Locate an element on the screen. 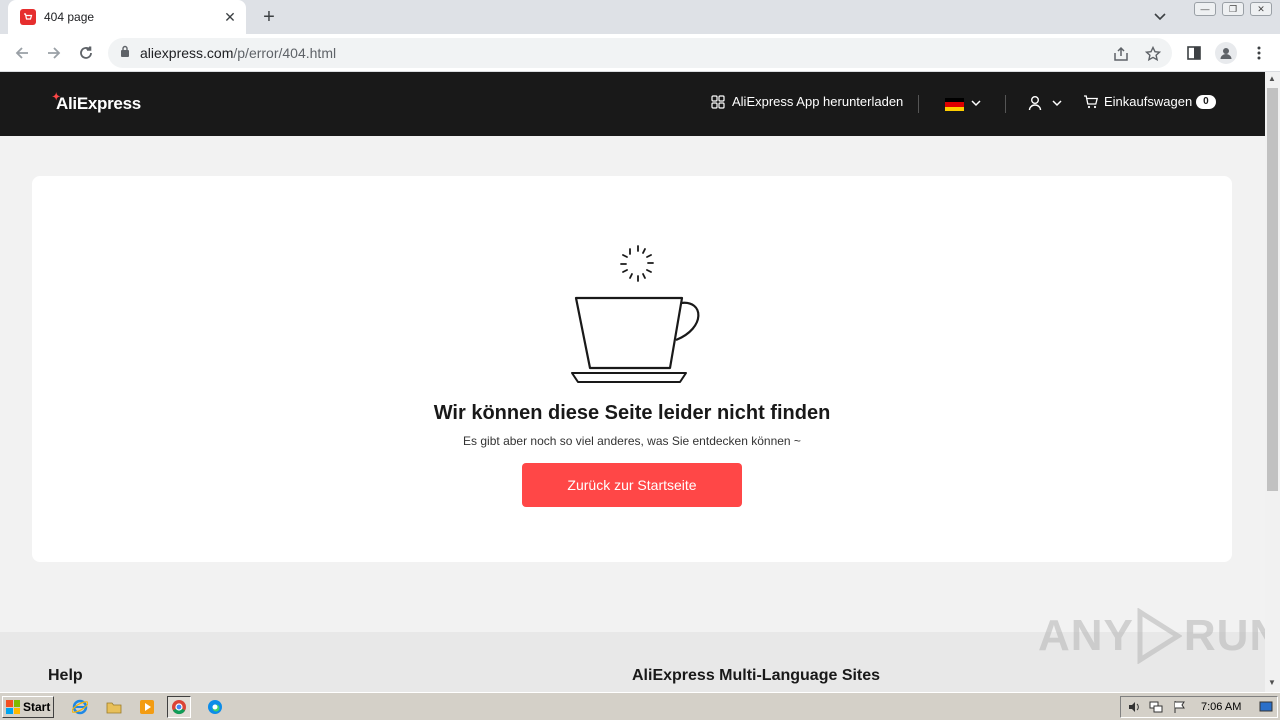 This screenshot has height=720, width=1280. close-window-icon: ✕ is located at coordinates (1261, 9).